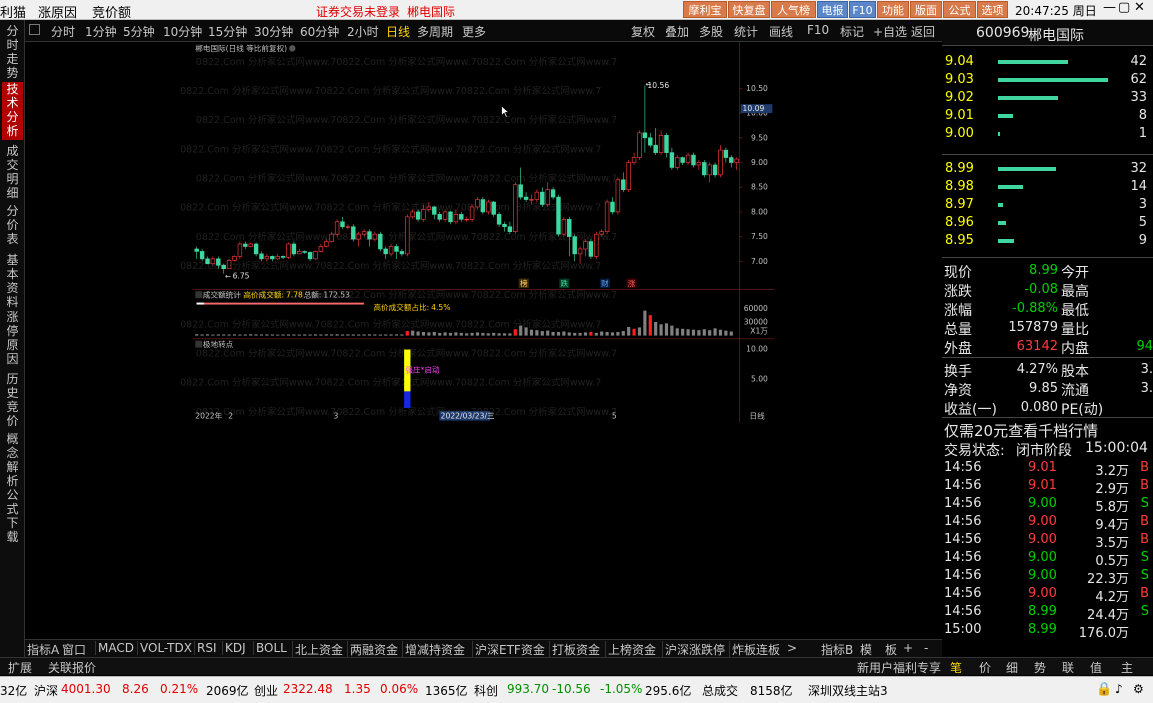 This screenshot has height=703, width=1153. Describe the element at coordinates (270, 648) in the screenshot. I see `indicator-tab-6: BOLL` at that location.